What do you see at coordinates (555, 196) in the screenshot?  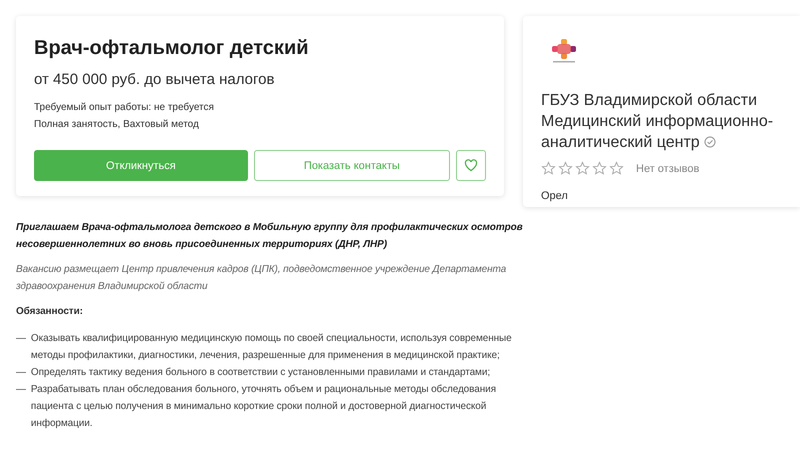 I see `city-text: Орел` at bounding box center [555, 196].